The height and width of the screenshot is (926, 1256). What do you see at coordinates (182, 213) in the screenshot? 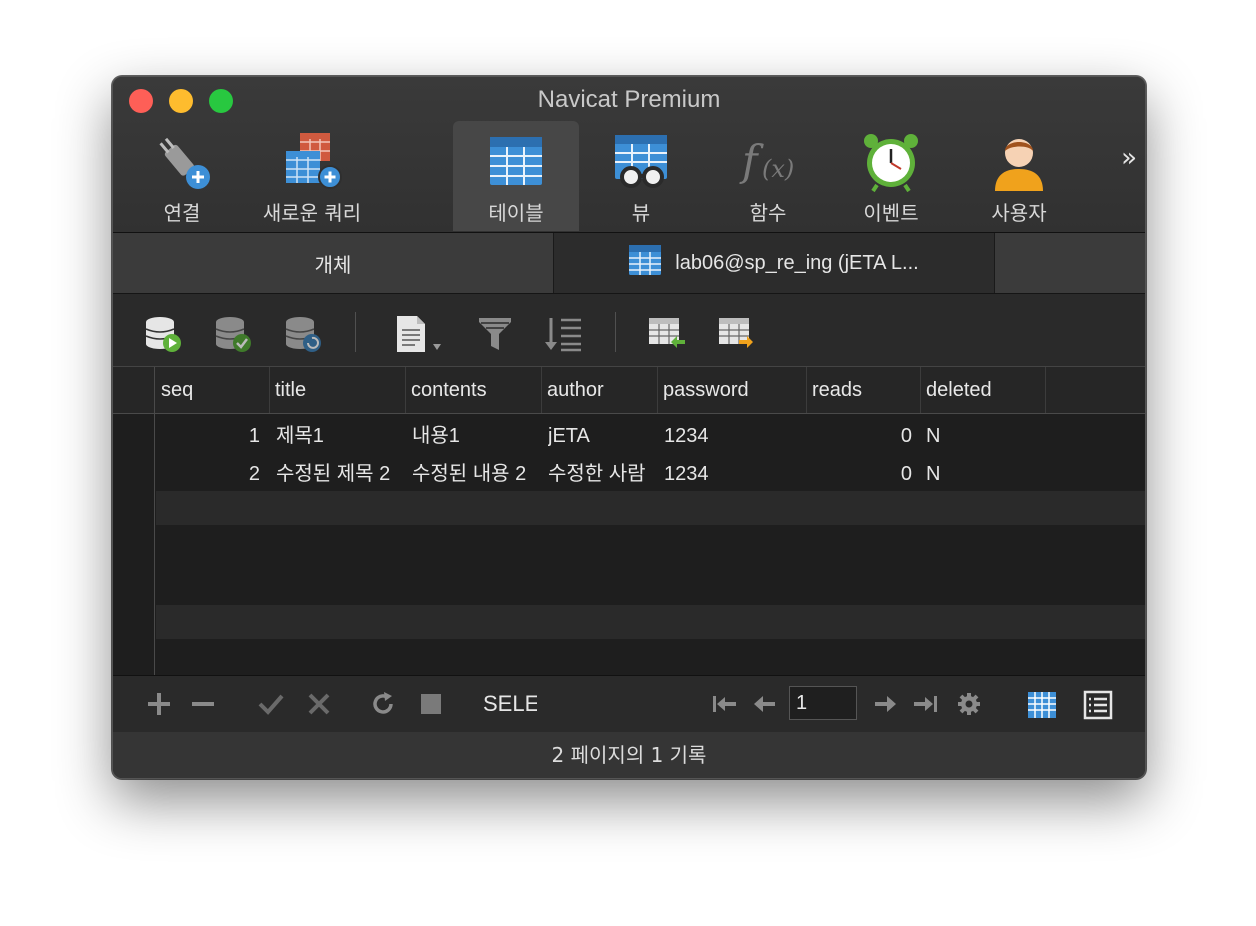
I see `toolbar-label: 연결` at bounding box center [182, 213].